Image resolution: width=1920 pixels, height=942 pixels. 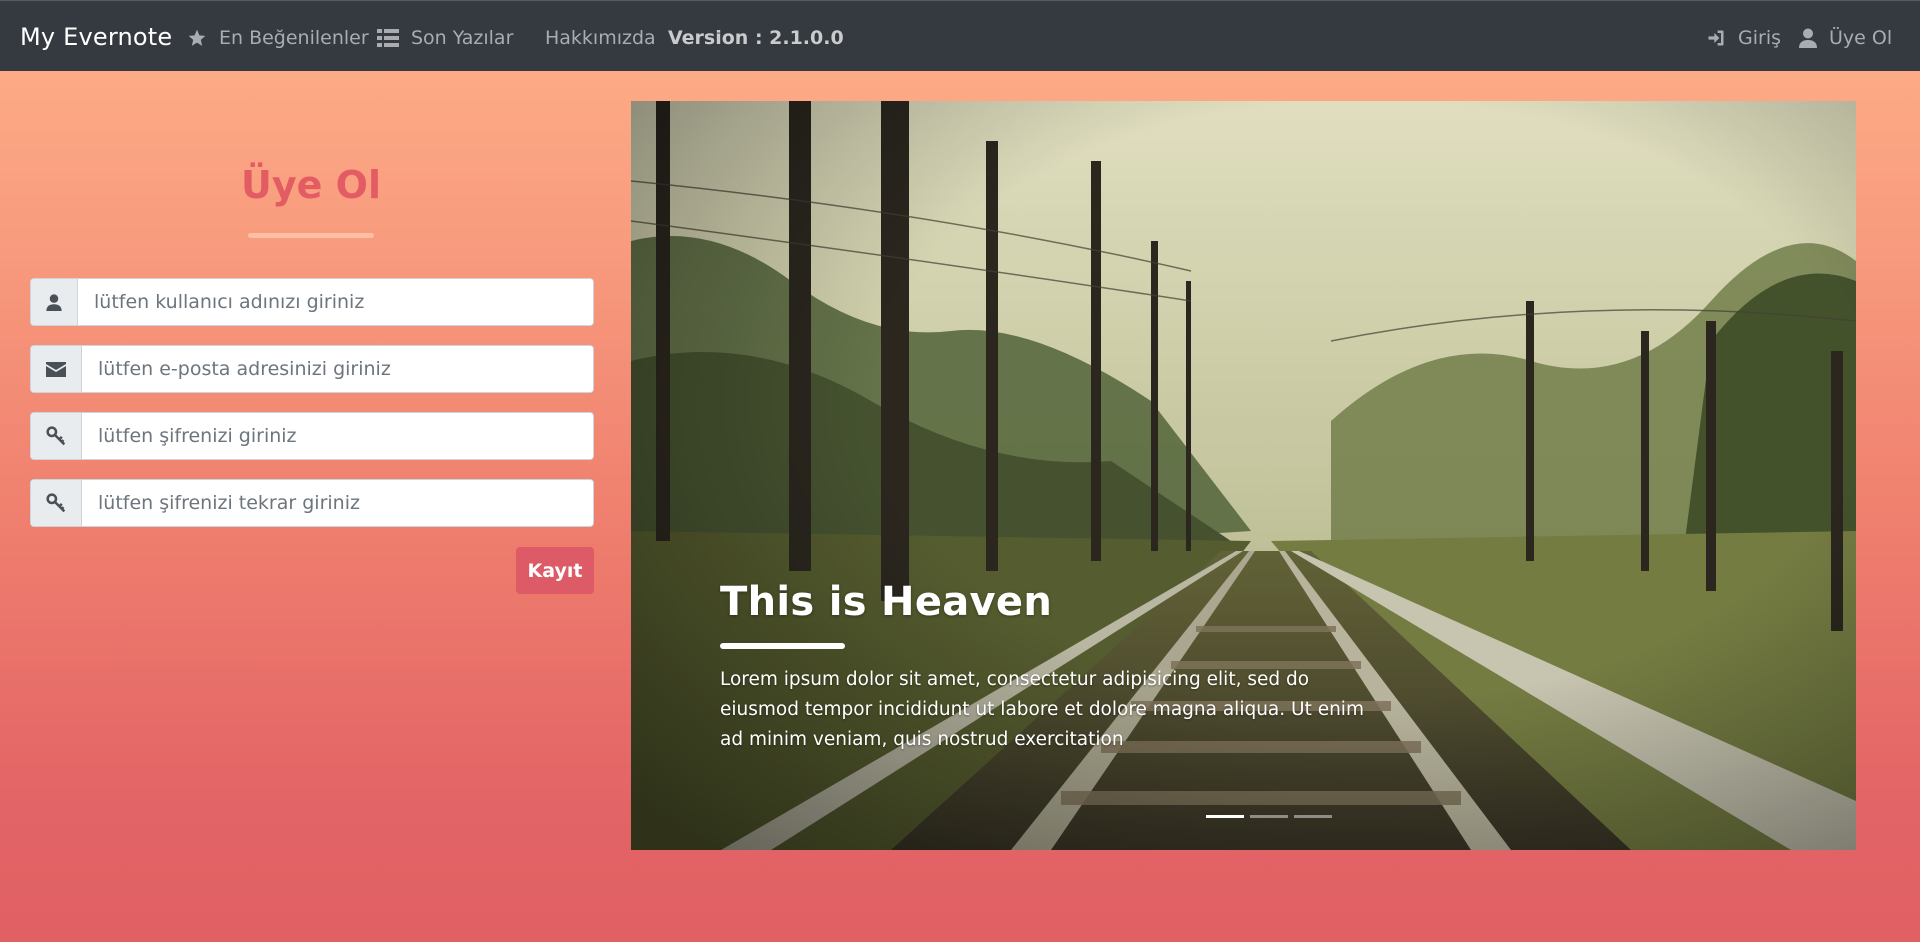 I want to click on nav-link-login: Giriş, so click(x=1743, y=38).